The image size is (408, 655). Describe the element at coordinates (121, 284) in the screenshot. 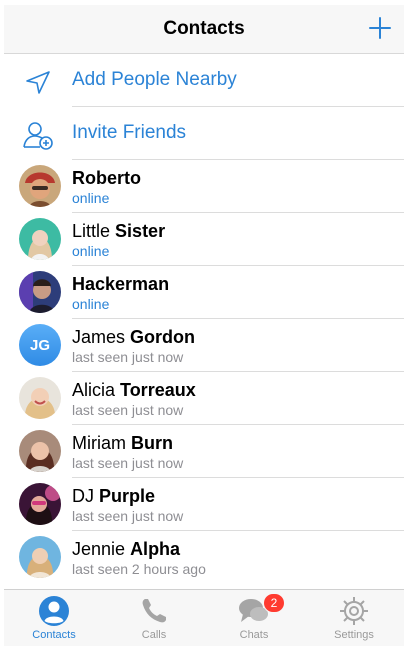

I see `contact-name: Hackerman` at that location.